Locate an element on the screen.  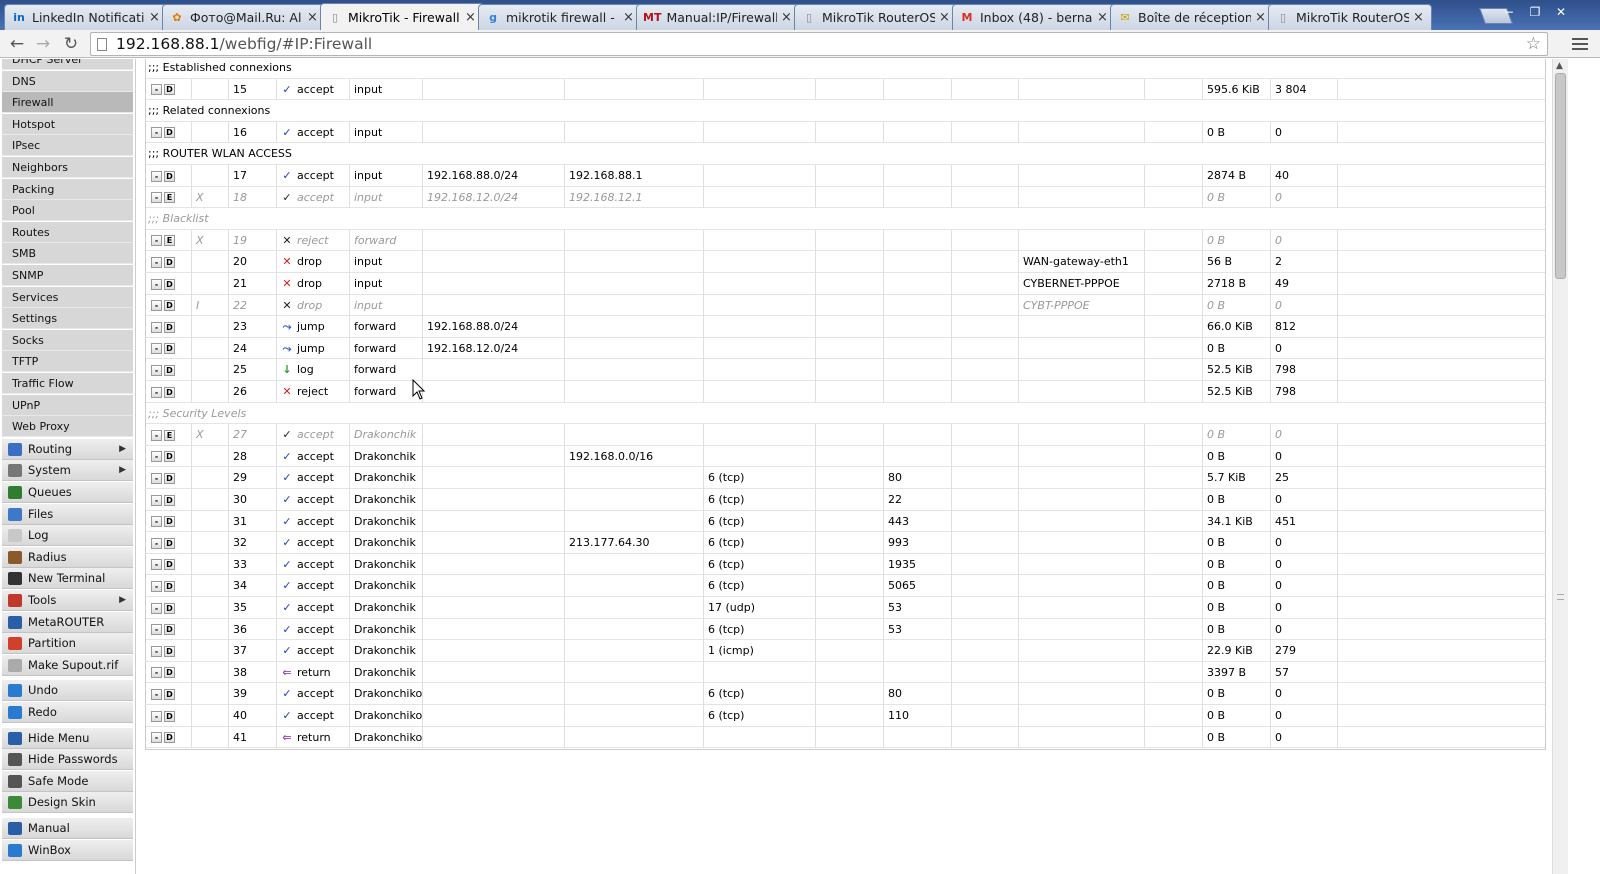
sidebar-item-neighbors: Neighbors is located at coordinates (67, 167).